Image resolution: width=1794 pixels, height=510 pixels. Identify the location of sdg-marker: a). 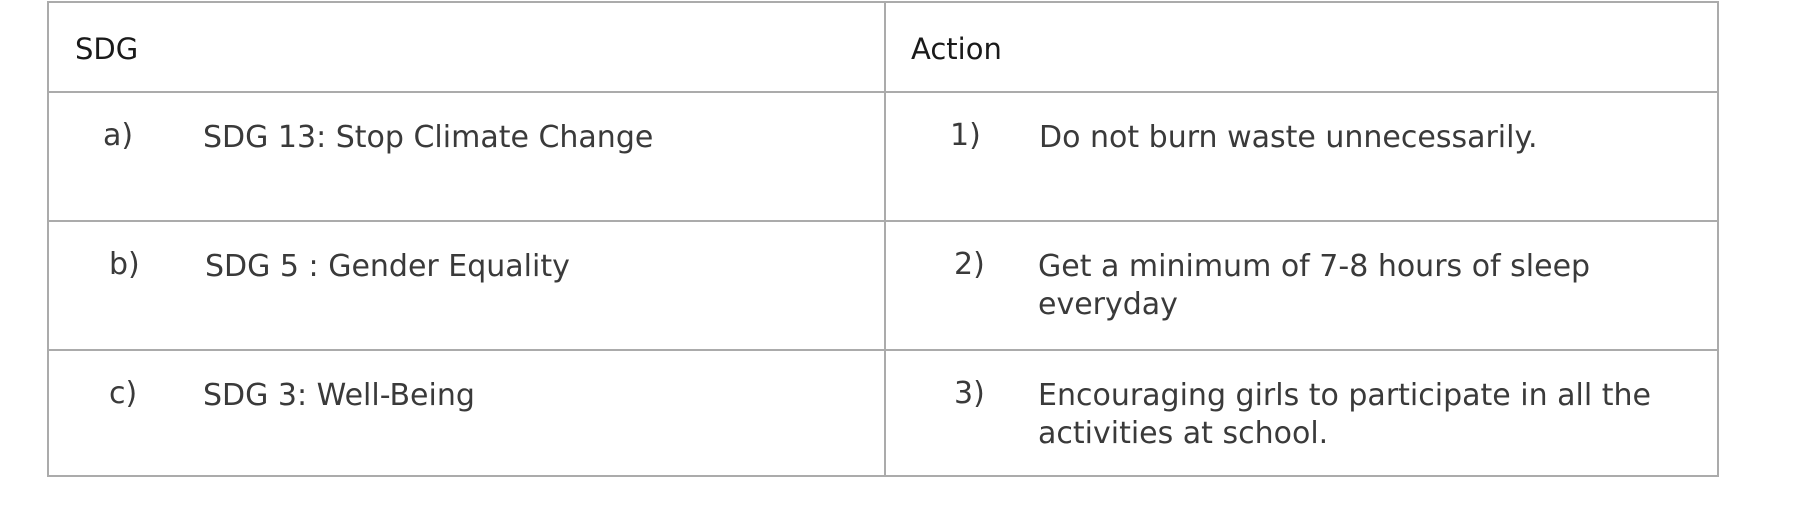
(118, 135).